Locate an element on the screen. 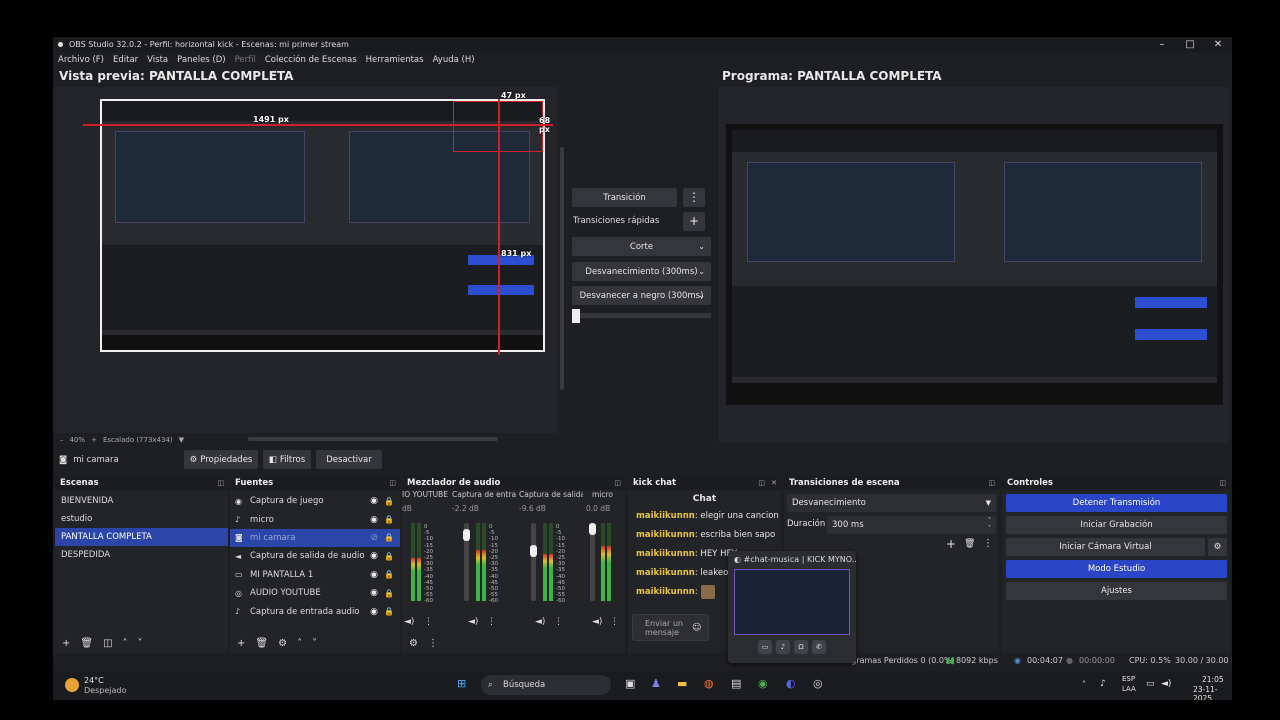 This screenshot has height=720, width=1280. keyboard-layout: LAA is located at coordinates (1129, 689).